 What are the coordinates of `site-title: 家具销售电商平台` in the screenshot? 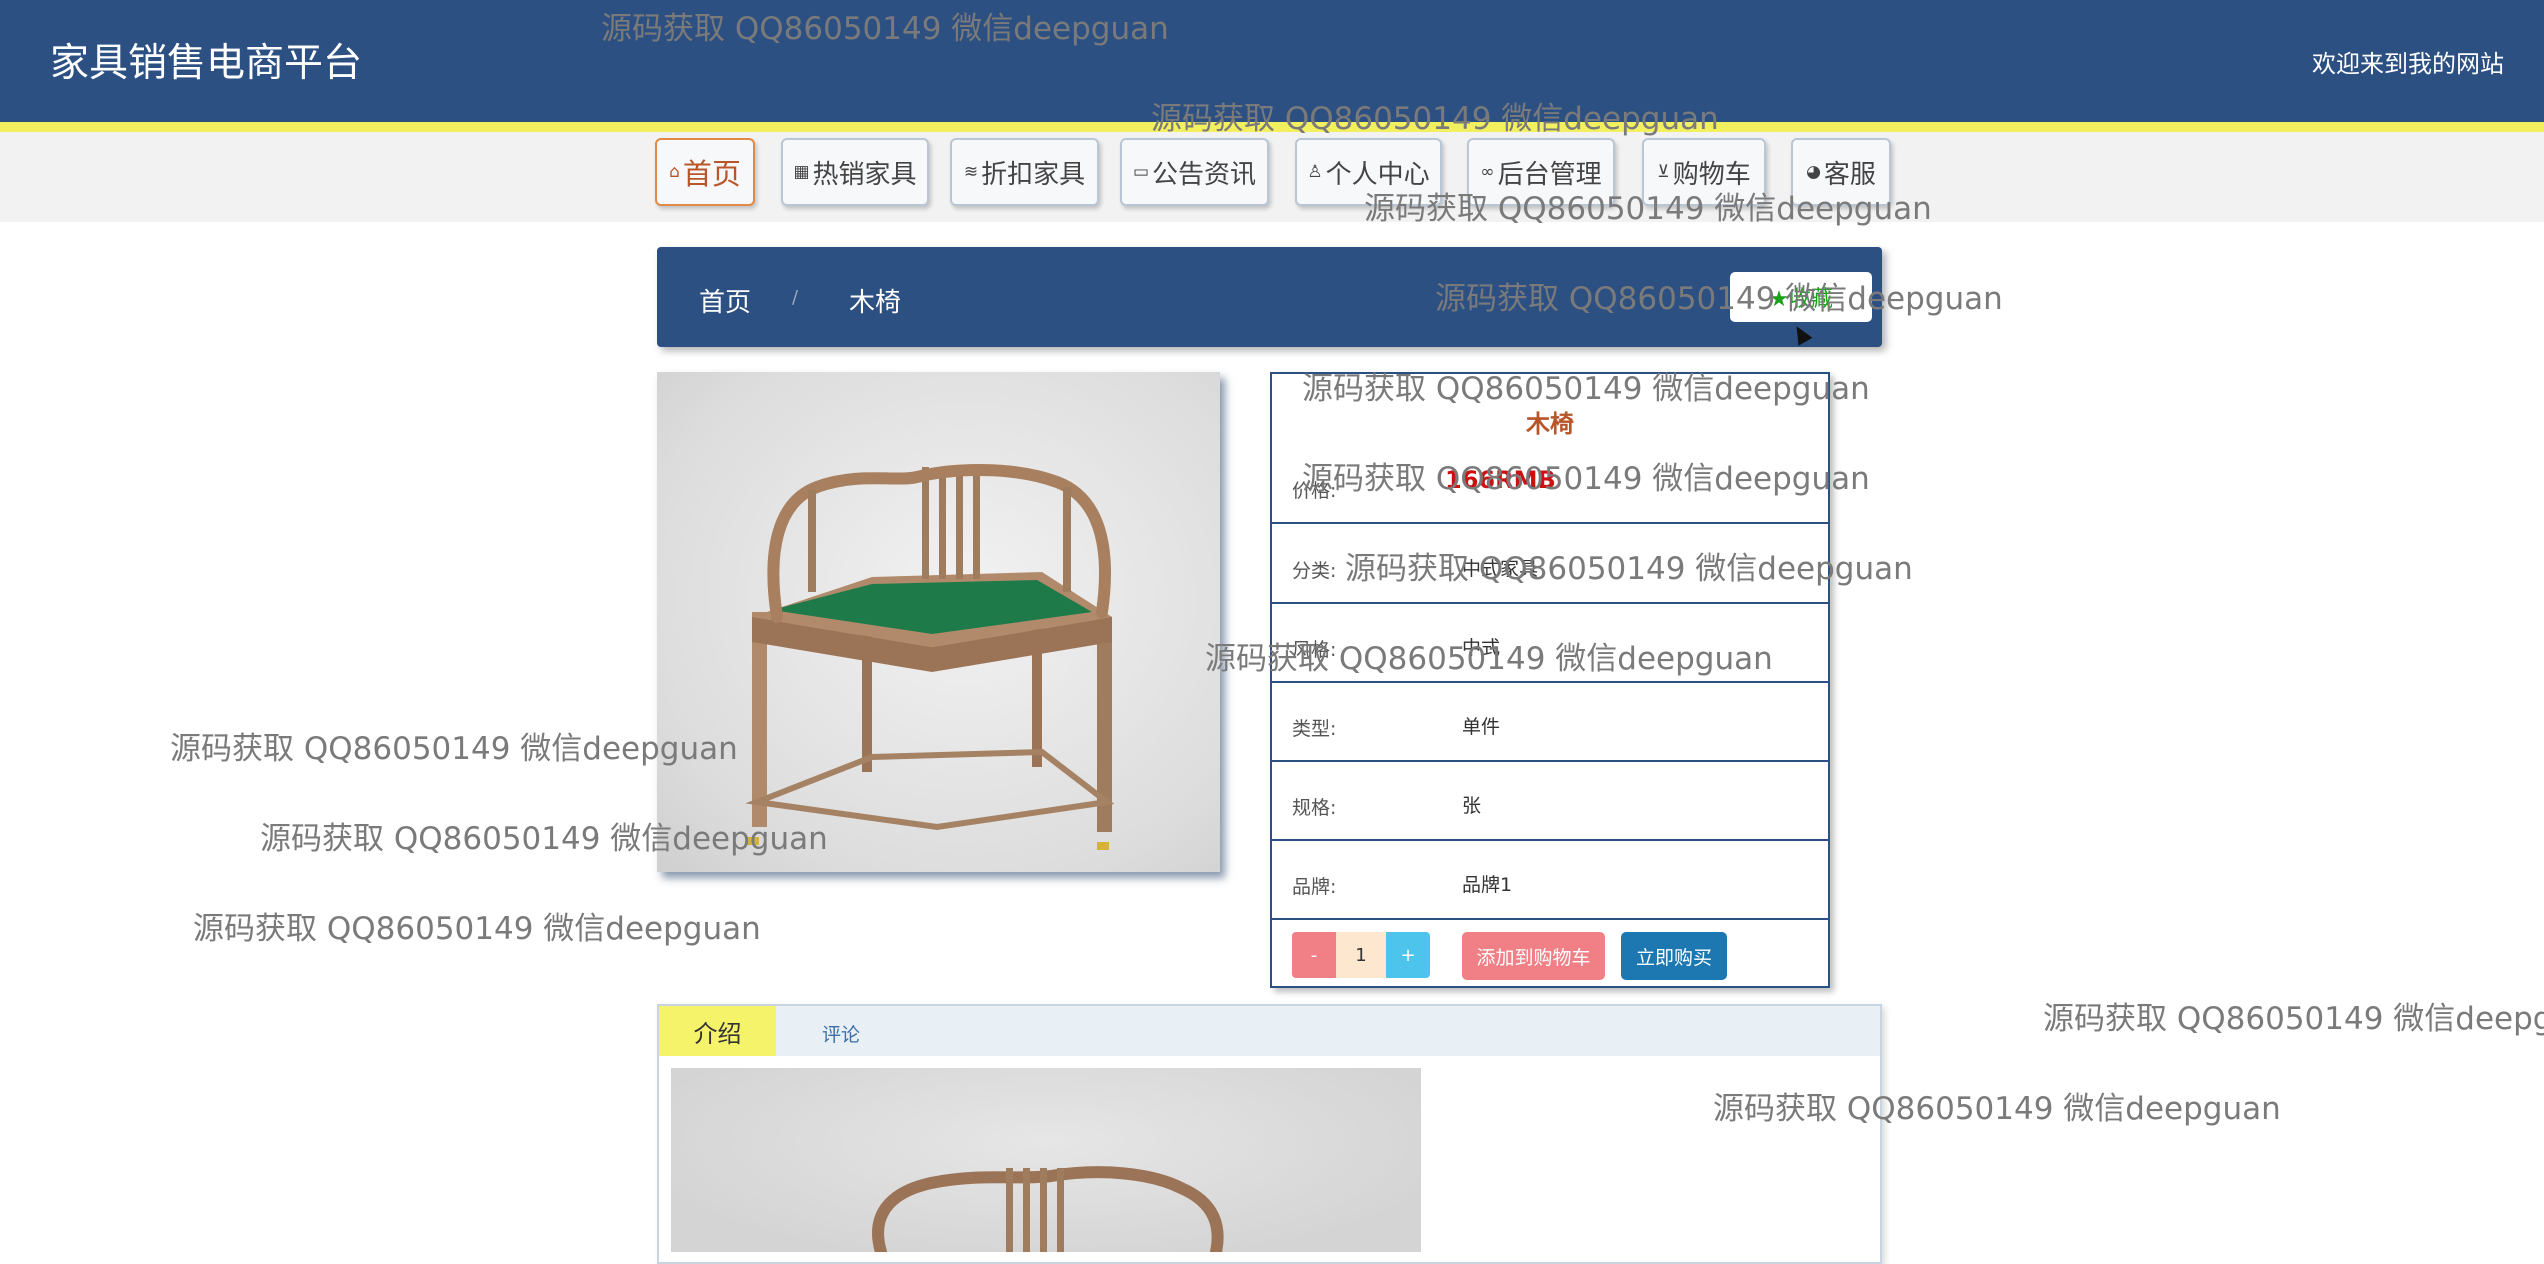 It's located at (206, 63).